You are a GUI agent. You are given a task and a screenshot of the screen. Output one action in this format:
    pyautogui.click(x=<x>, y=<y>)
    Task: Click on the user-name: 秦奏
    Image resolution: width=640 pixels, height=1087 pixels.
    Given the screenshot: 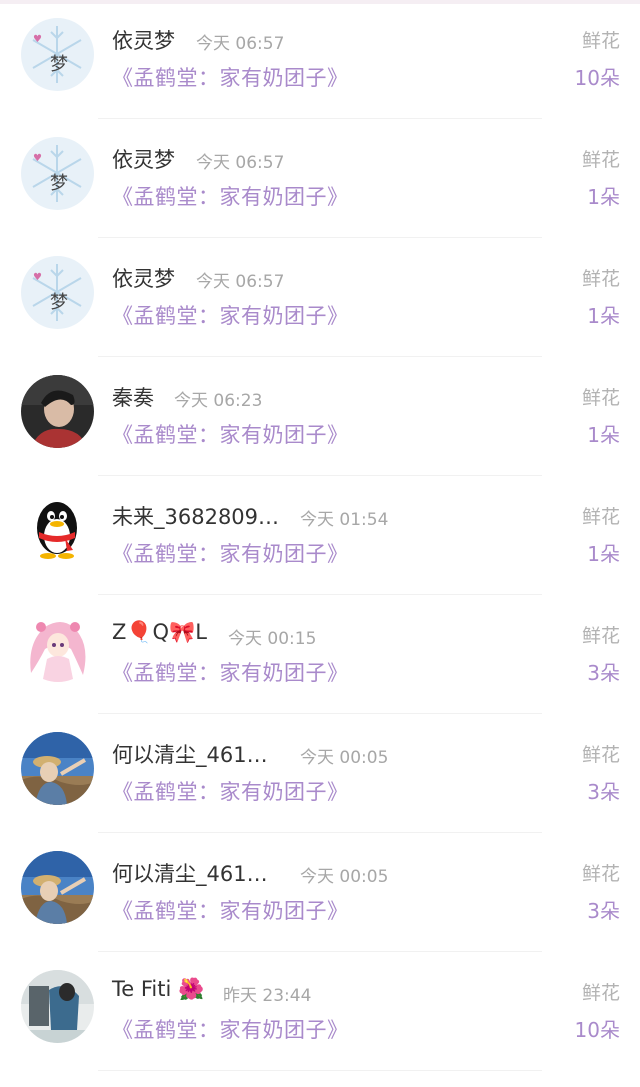 What is the action you would take?
    pyautogui.click(x=133, y=397)
    